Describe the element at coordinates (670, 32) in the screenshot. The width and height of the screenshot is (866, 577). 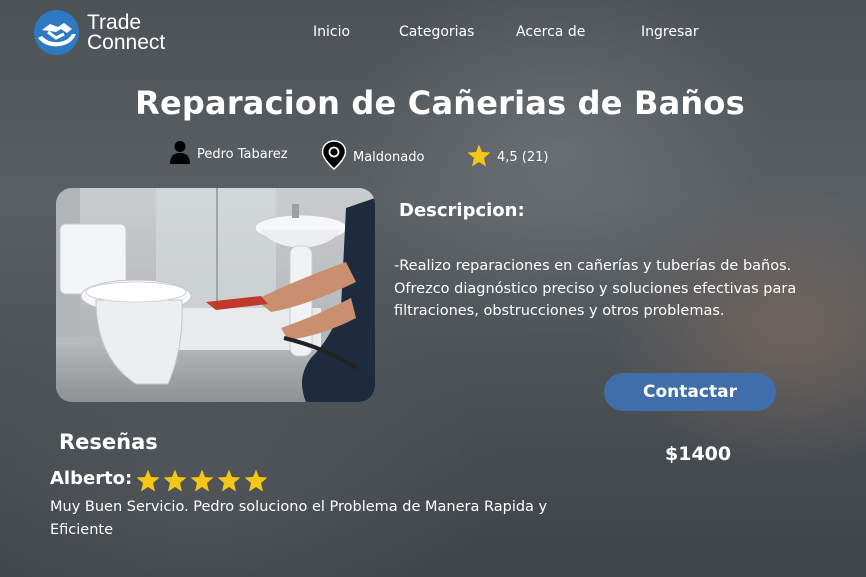
I see `nav-ingresar: Ingresar` at that location.